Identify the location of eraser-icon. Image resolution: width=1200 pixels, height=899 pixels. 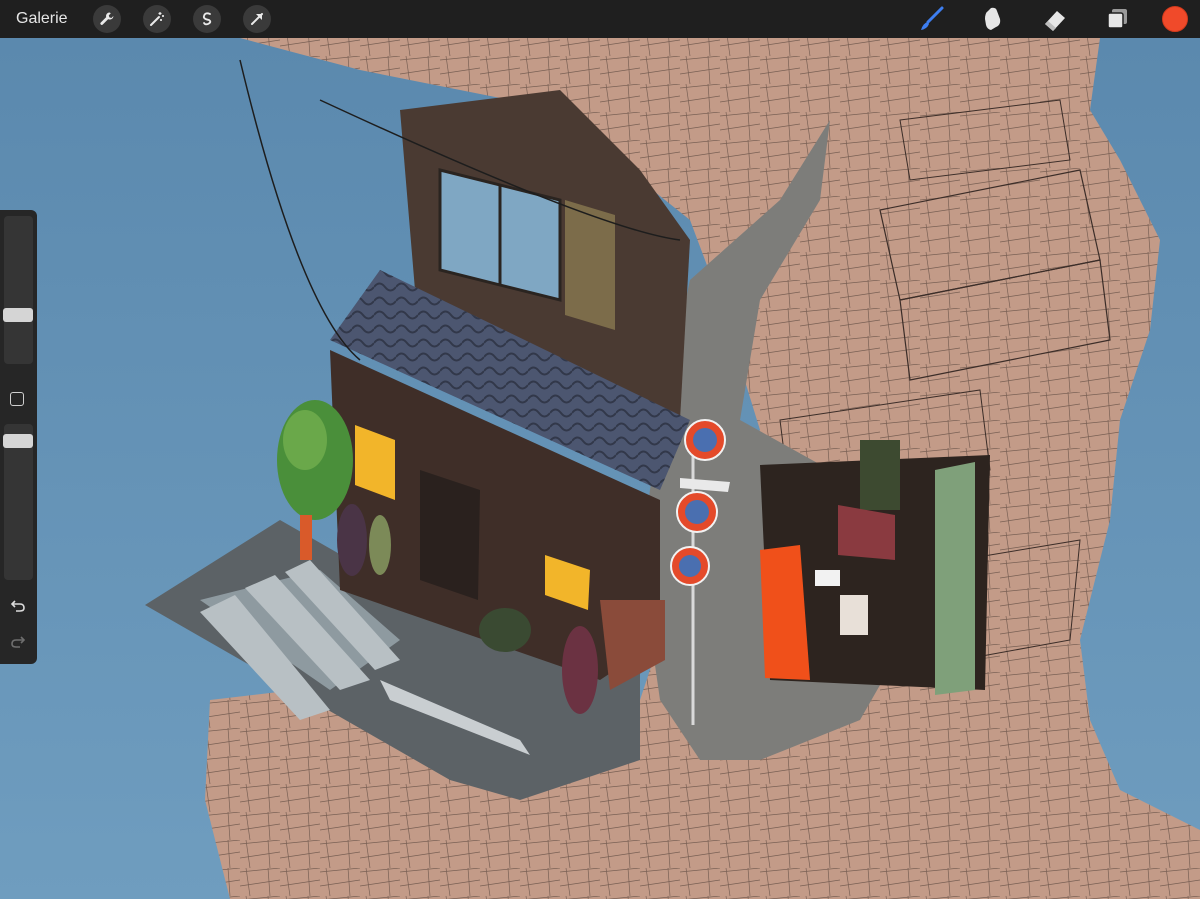
(1055, 21).